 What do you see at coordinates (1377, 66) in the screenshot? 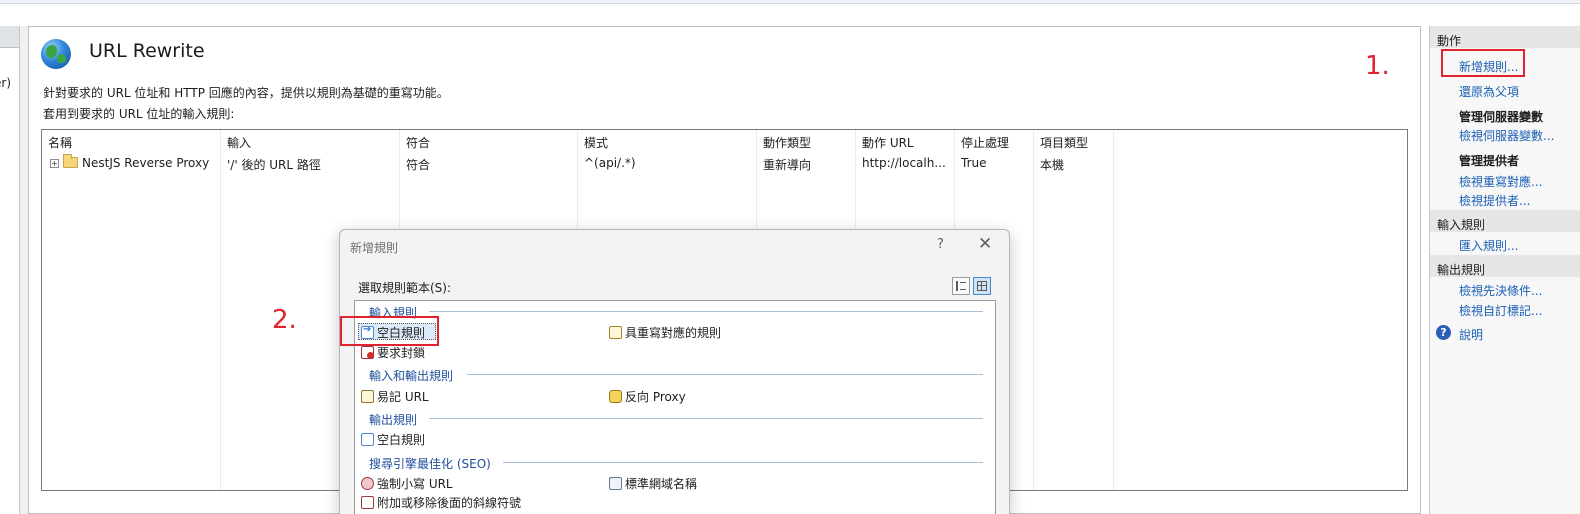
I see `annotation-step-1: 1.` at bounding box center [1377, 66].